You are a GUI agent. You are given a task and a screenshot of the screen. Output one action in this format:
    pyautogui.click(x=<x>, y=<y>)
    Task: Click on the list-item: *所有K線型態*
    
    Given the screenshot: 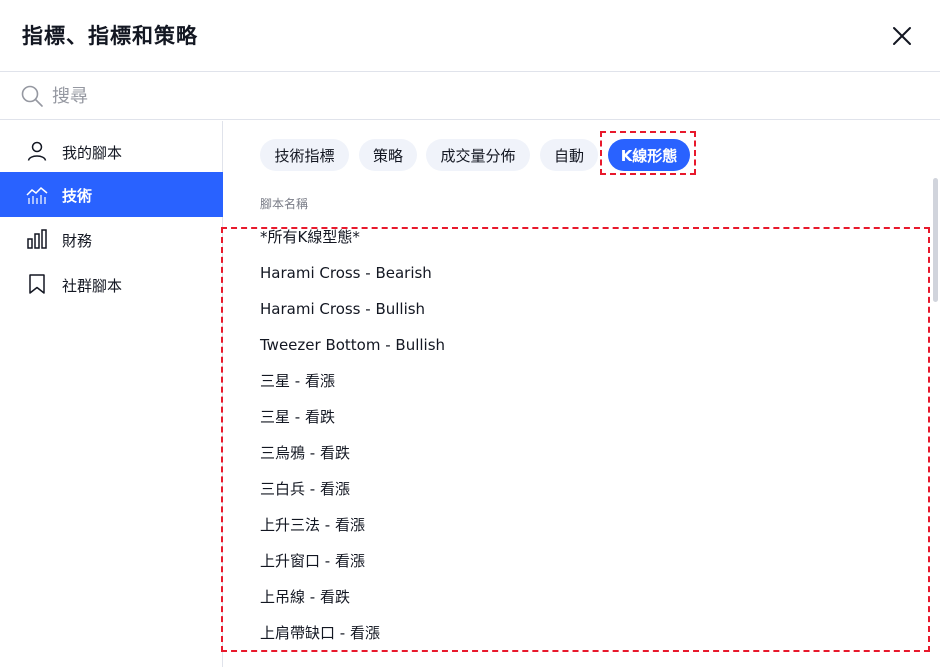 What is the action you would take?
    pyautogui.click(x=590, y=237)
    